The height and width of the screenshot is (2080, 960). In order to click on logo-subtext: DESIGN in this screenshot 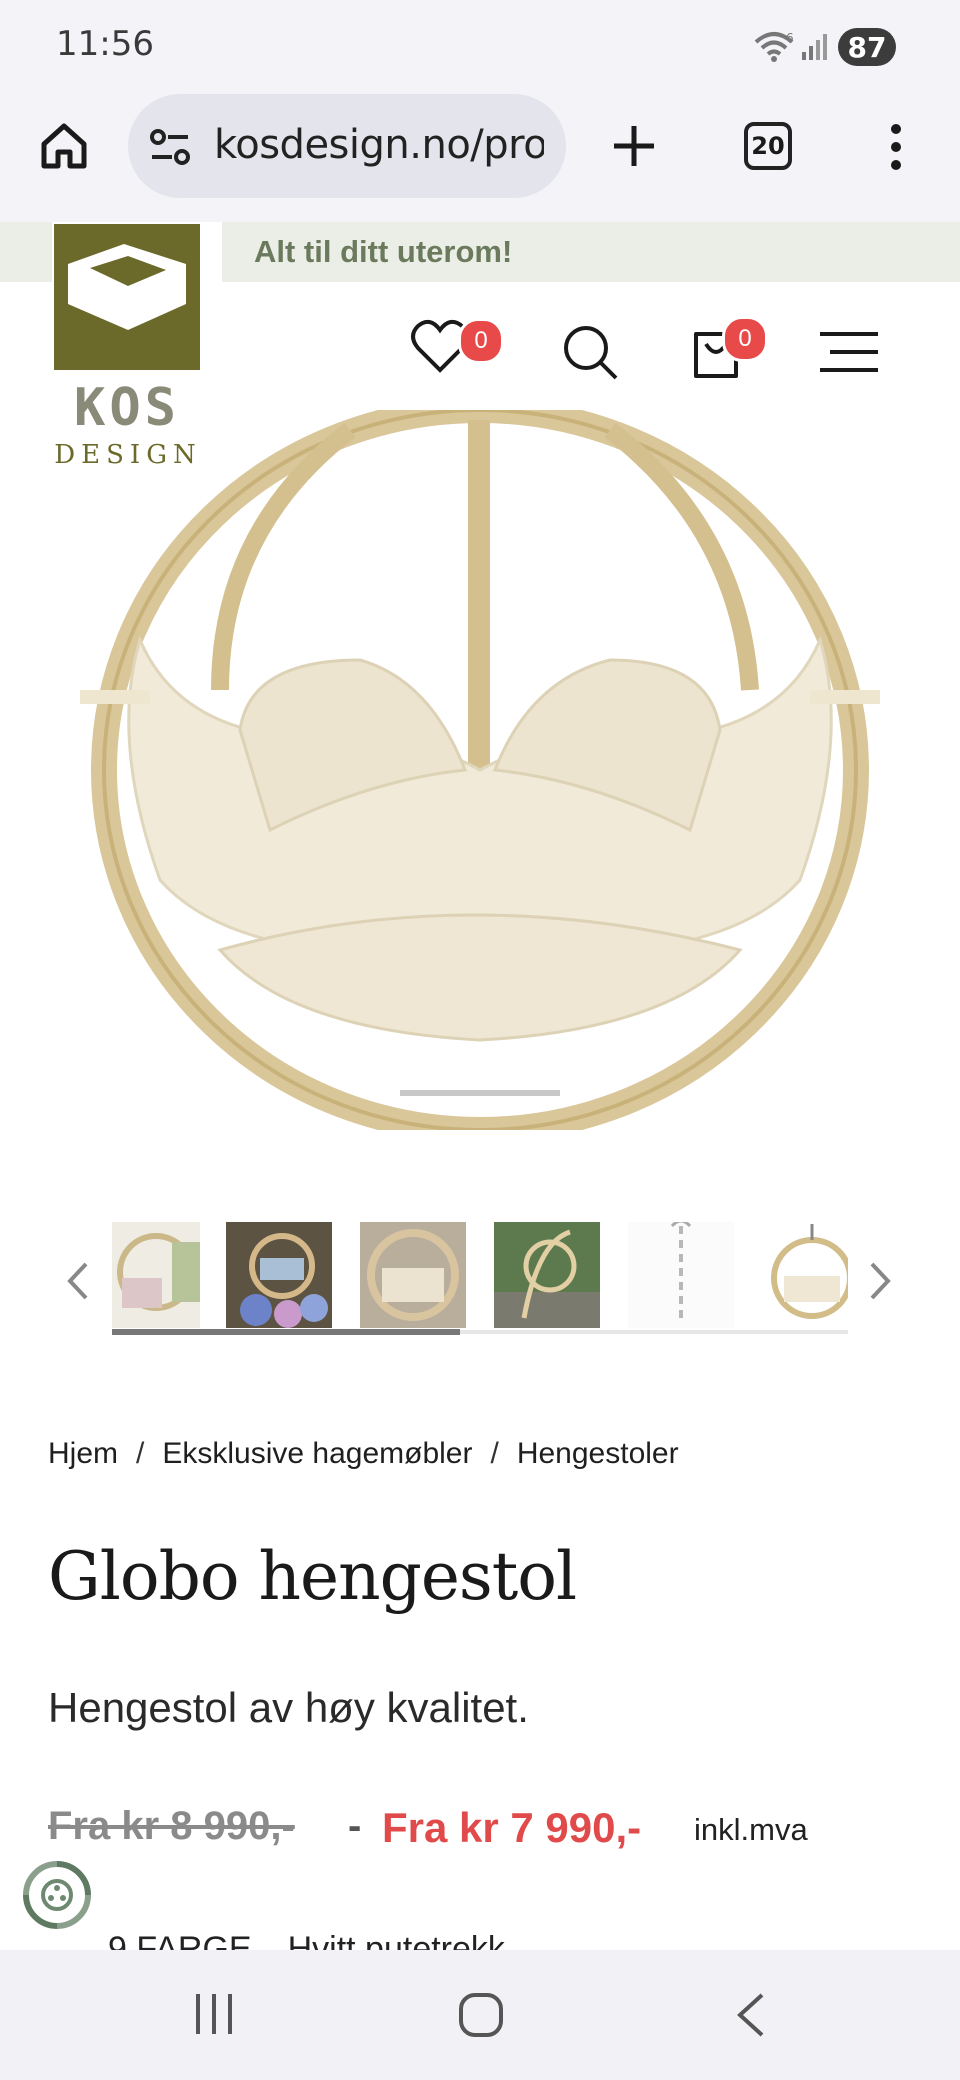, I will do `click(128, 455)`.